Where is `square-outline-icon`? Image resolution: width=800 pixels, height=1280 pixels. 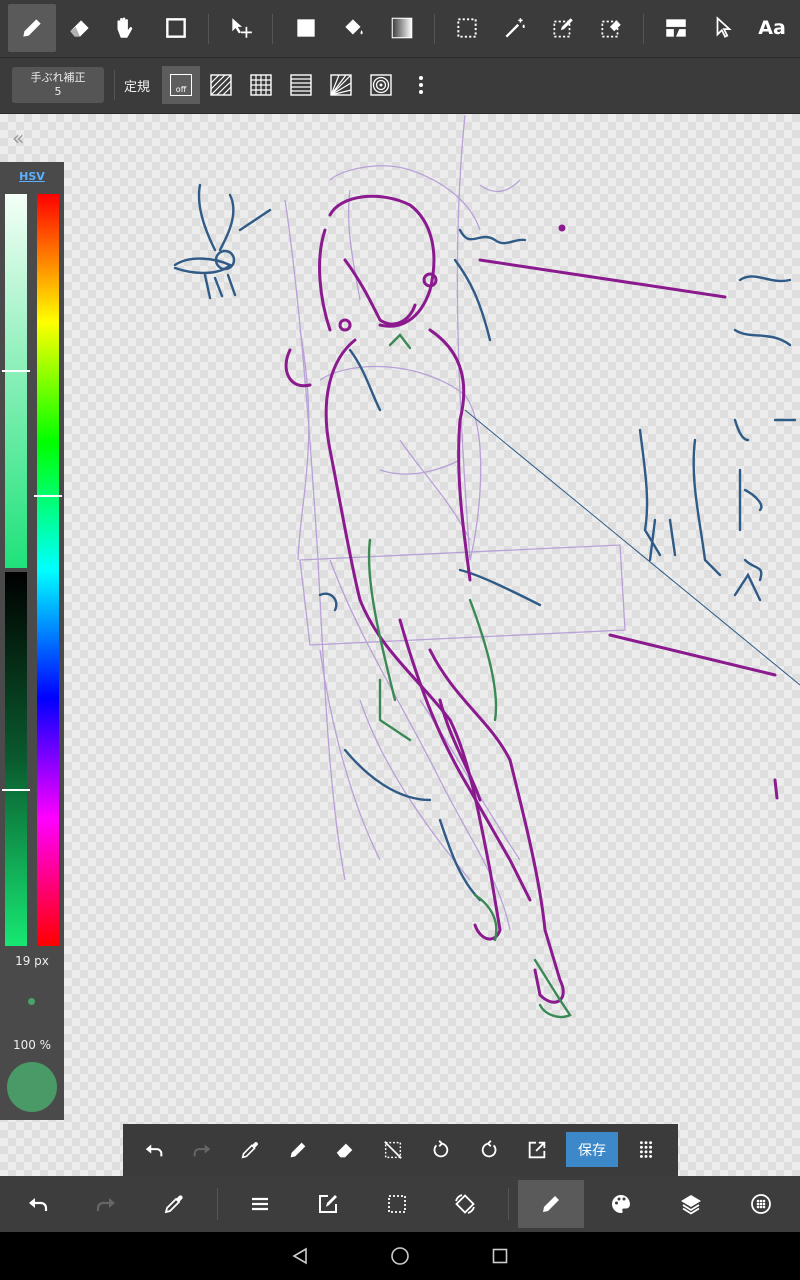 square-outline-icon is located at coordinates (176, 28).